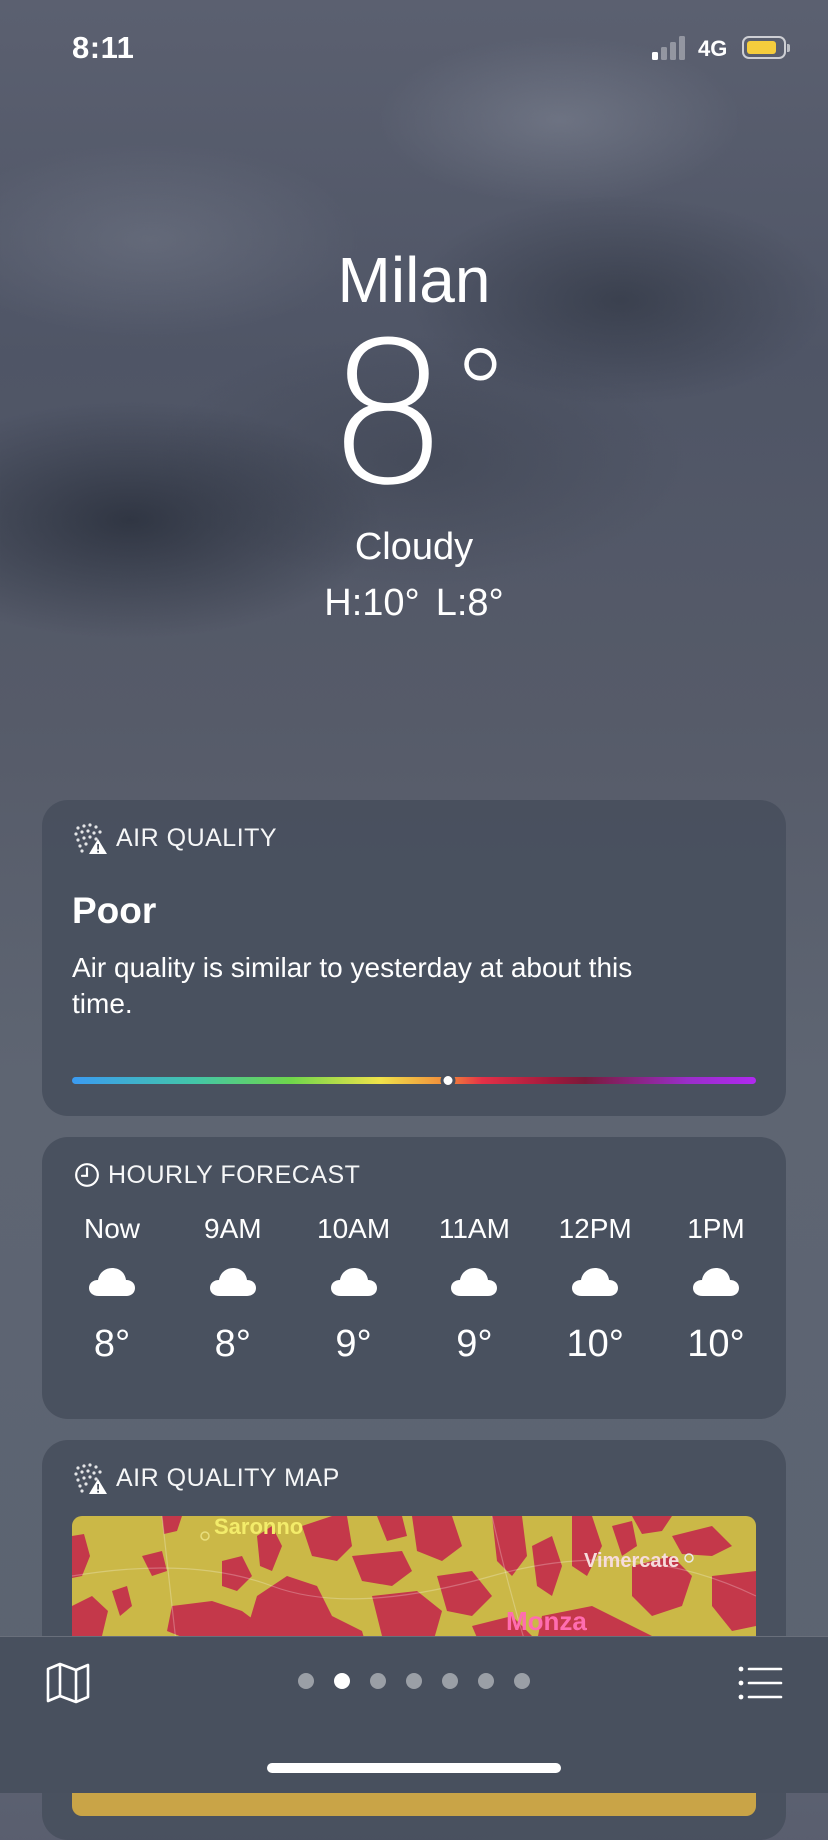 The width and height of the screenshot is (828, 1840). Describe the element at coordinates (414, 50) in the screenshot. I see `status-bar: 8:11 4G` at that location.